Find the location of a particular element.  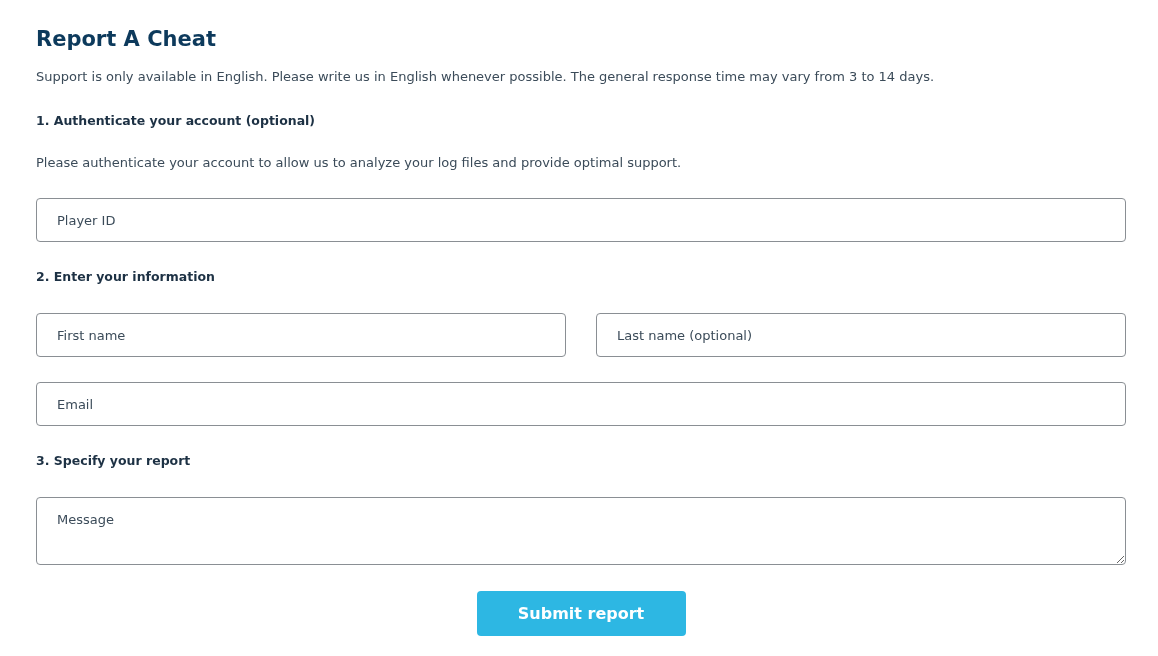

section-heading: 3. Specify your report is located at coordinates (114, 461).